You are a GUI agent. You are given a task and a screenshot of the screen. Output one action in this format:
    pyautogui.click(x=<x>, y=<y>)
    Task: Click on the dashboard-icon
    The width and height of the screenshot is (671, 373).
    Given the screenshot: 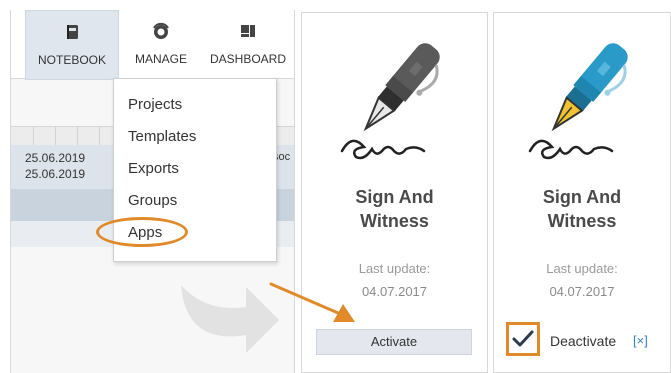 What is the action you would take?
    pyautogui.click(x=248, y=31)
    